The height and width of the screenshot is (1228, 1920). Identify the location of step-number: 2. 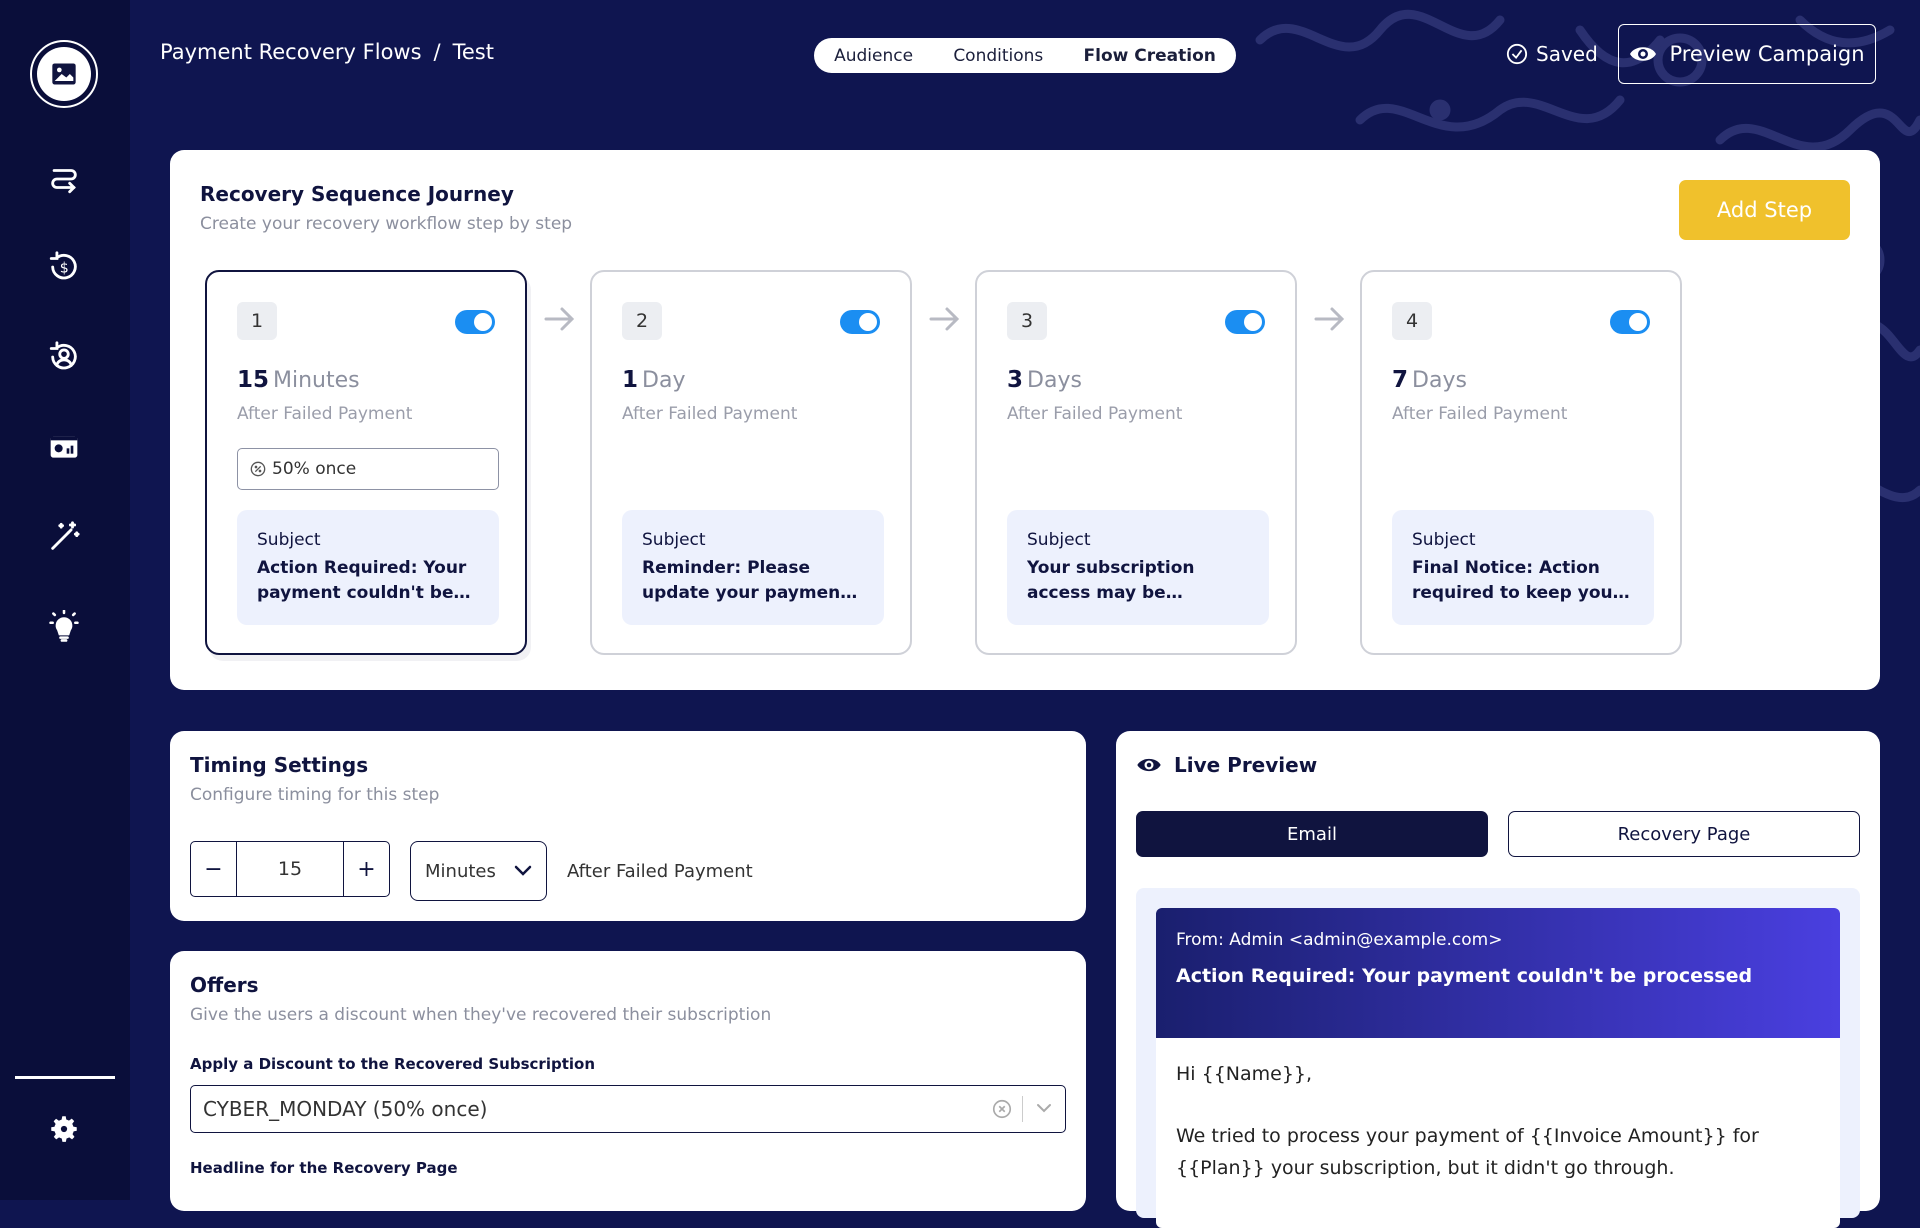
(642, 321).